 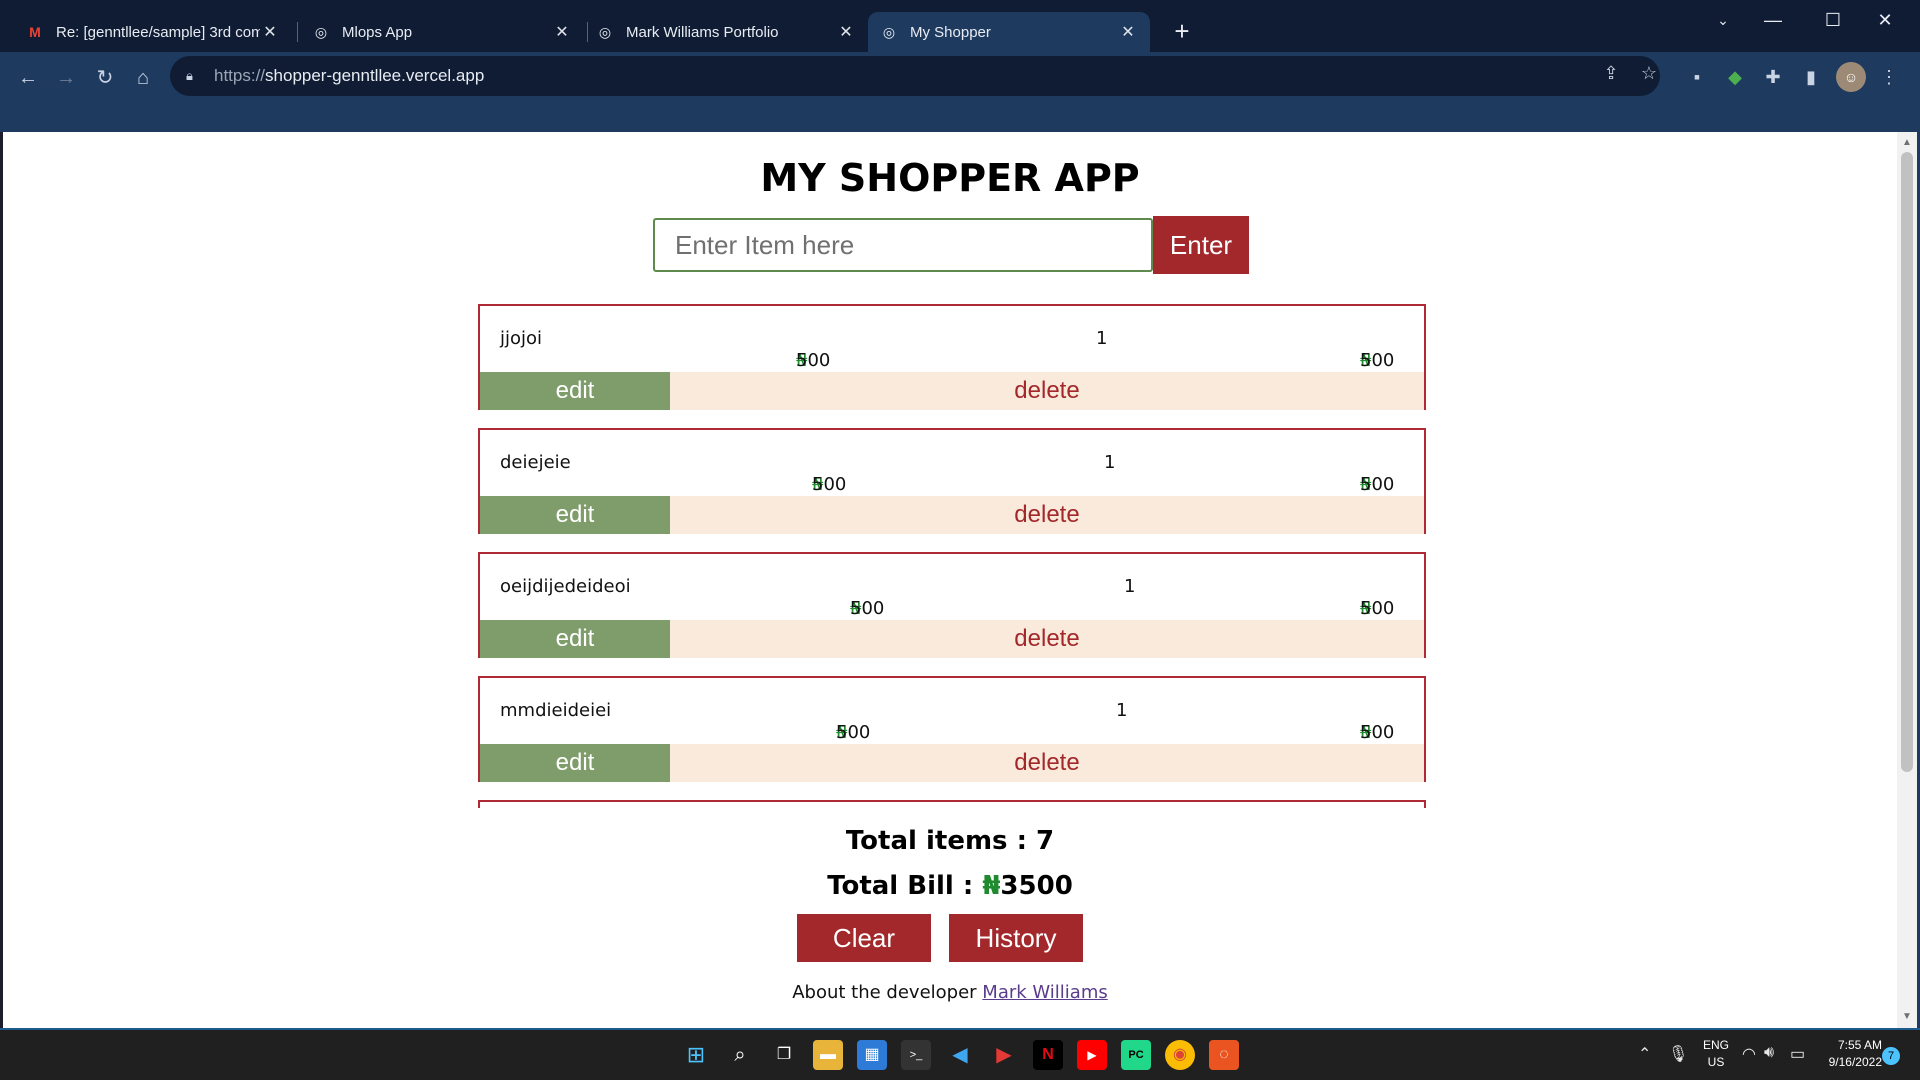 I want to click on pycharm-icon: PC, so click(x=1136, y=1055).